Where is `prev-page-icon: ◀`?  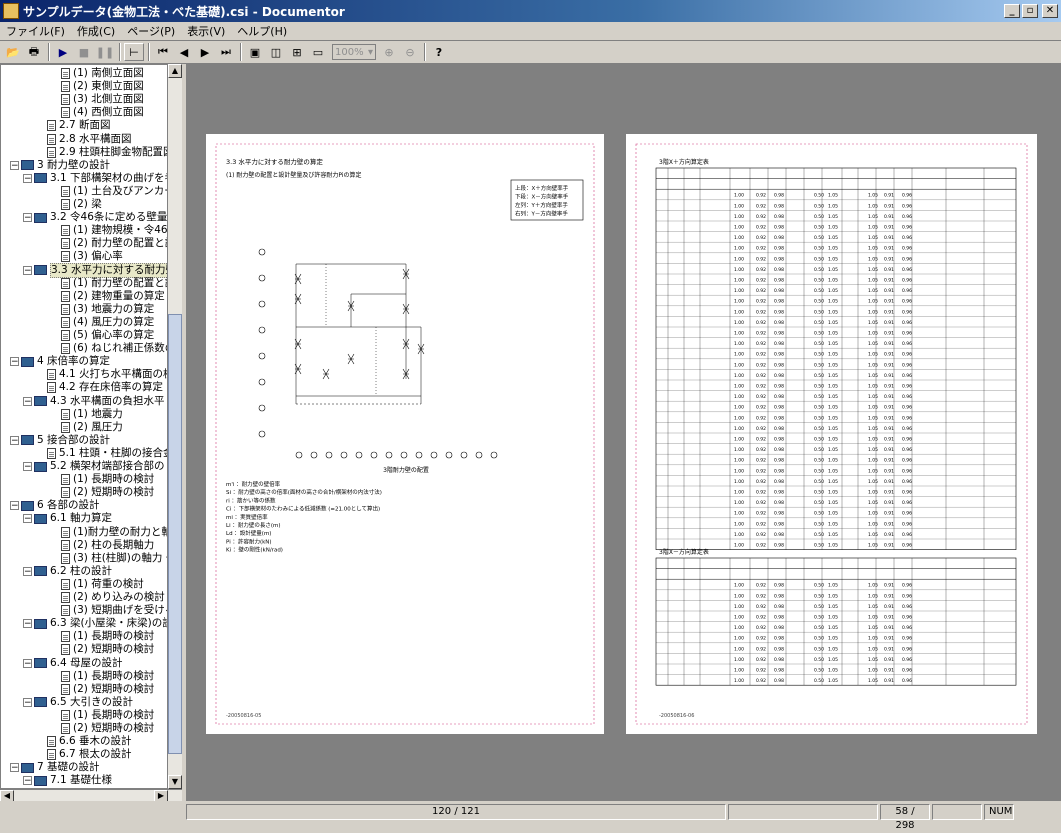 prev-page-icon: ◀ is located at coordinates (184, 52).